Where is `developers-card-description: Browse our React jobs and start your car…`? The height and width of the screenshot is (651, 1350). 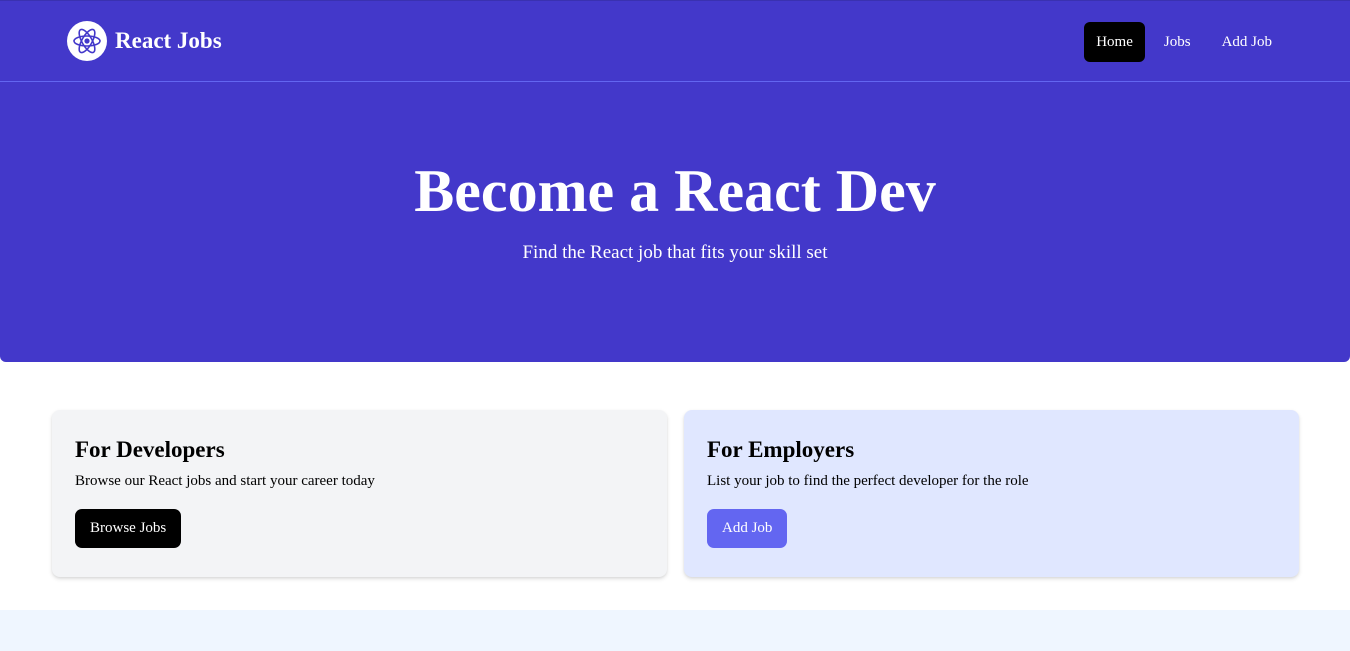 developers-card-description: Browse our React jobs and start your car… is located at coordinates (225, 481).